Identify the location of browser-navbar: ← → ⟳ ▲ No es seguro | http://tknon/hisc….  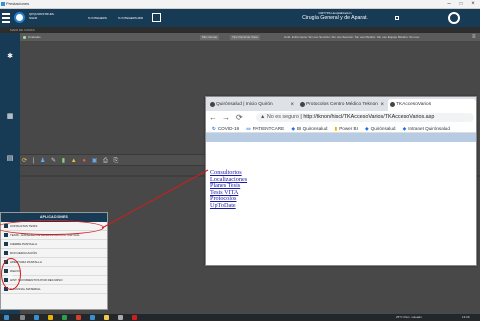
(341, 117).